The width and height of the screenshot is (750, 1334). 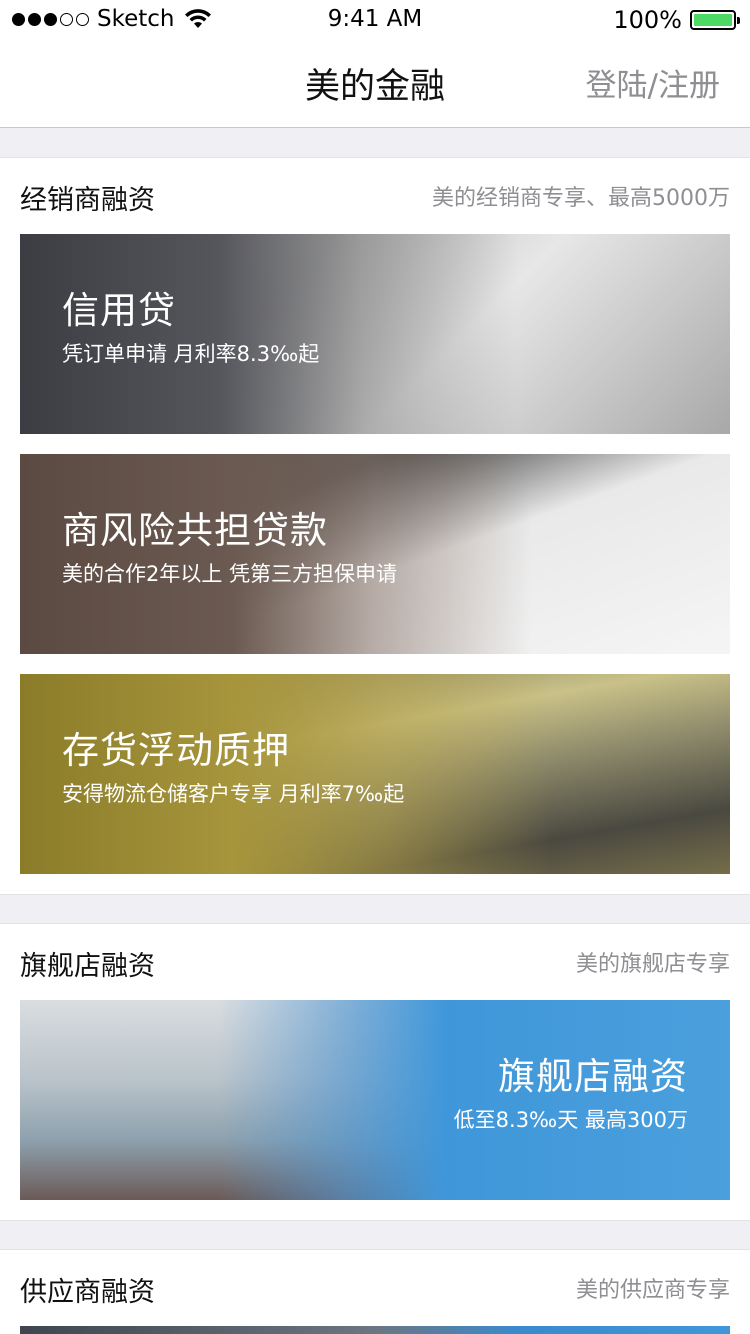 What do you see at coordinates (375, 84) in the screenshot?
I see `nav-bar: 美的金融 登陆/注册` at bounding box center [375, 84].